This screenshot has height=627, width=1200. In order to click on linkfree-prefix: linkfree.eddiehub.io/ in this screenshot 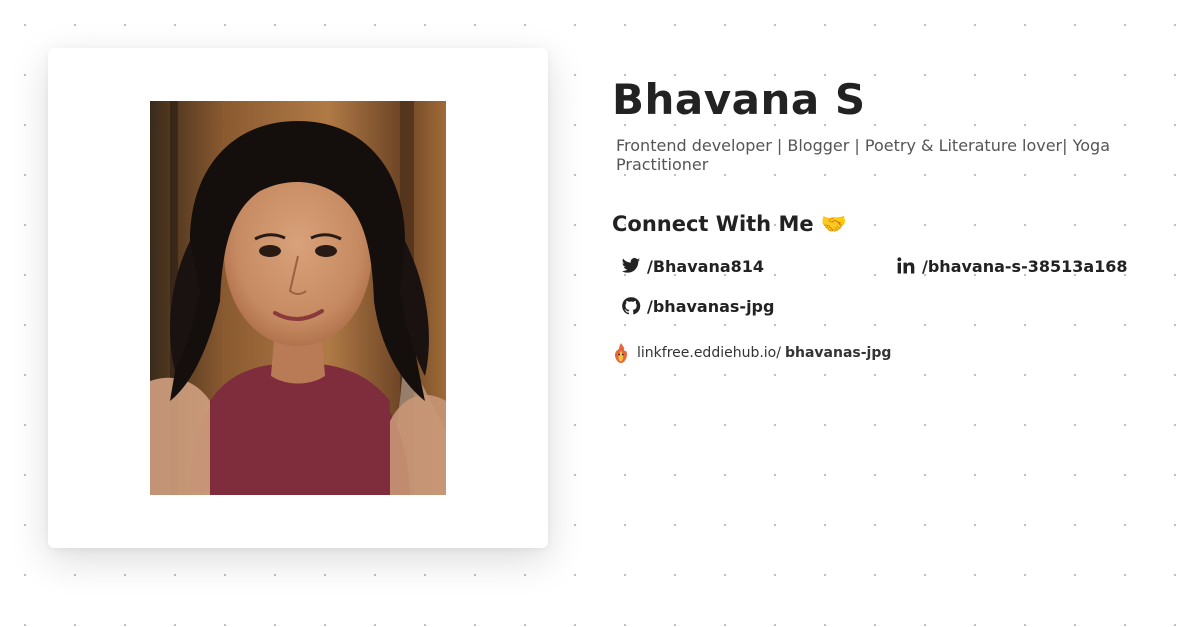, I will do `click(709, 353)`.